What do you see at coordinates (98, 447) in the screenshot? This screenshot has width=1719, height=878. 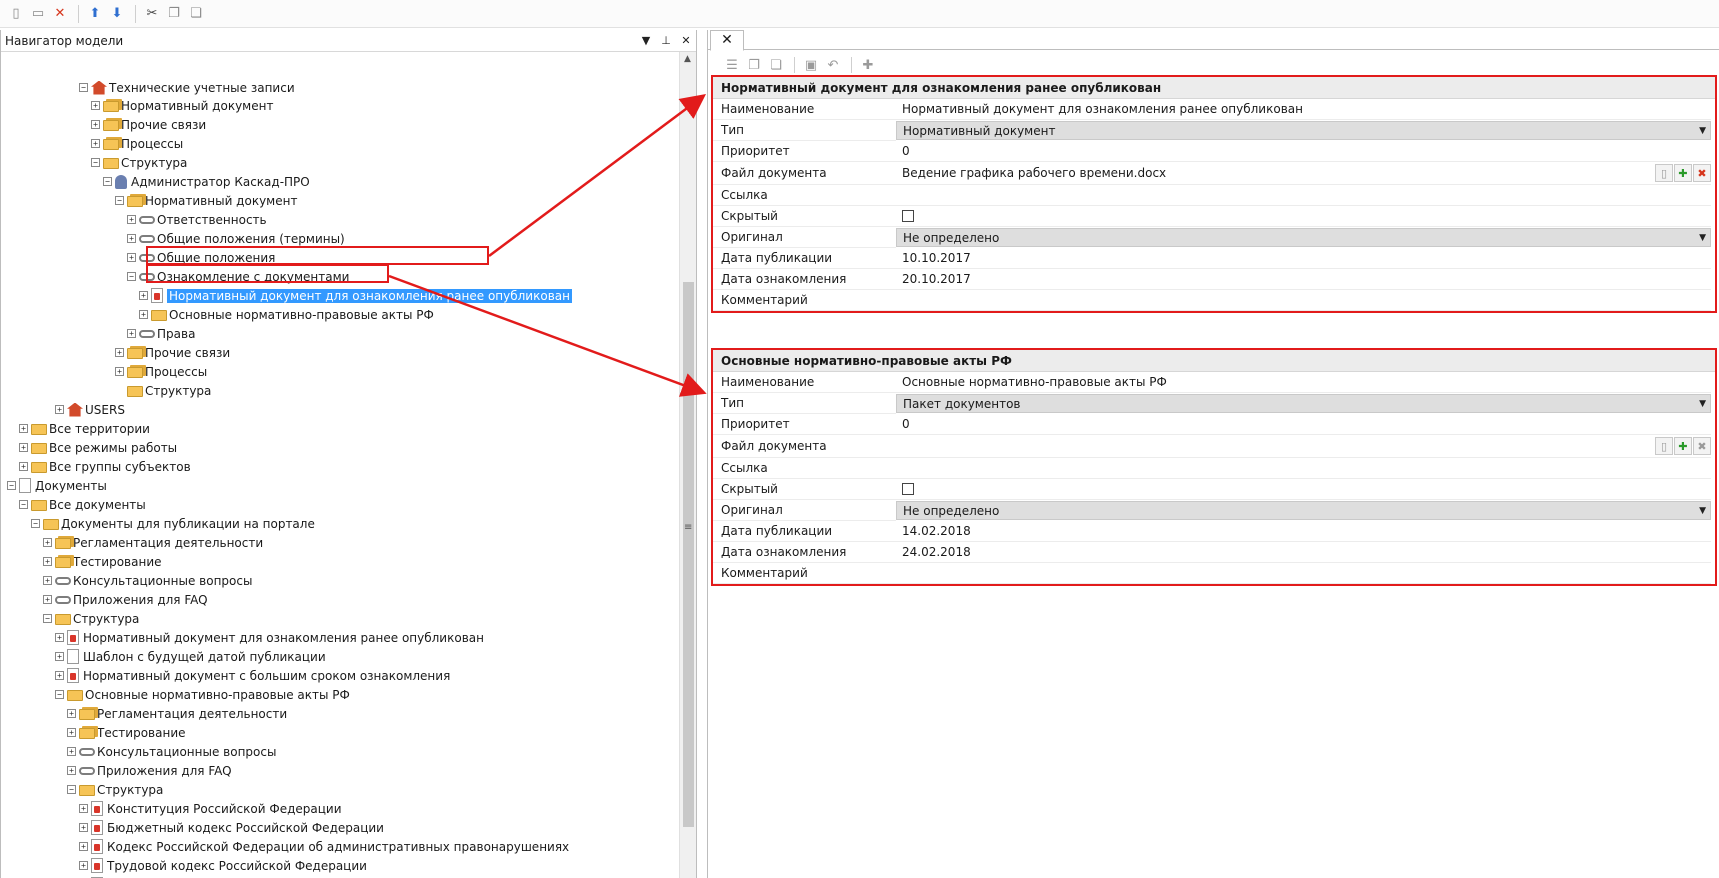 I see `tree-item: + Все режимы работы` at bounding box center [98, 447].